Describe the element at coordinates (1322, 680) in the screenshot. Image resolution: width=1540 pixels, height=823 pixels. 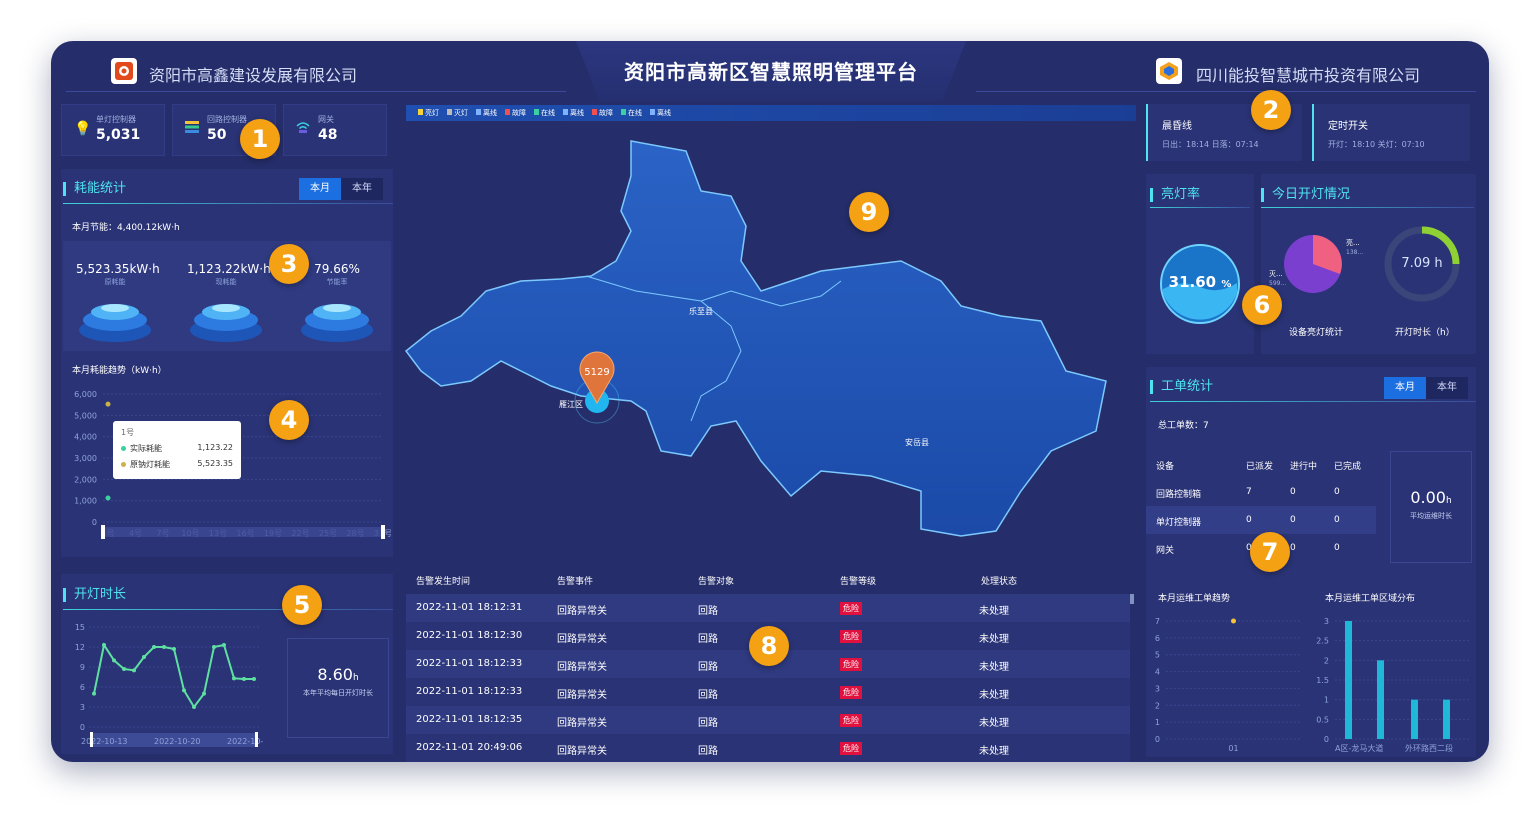
I see `y-tick-label: 1.5` at that location.